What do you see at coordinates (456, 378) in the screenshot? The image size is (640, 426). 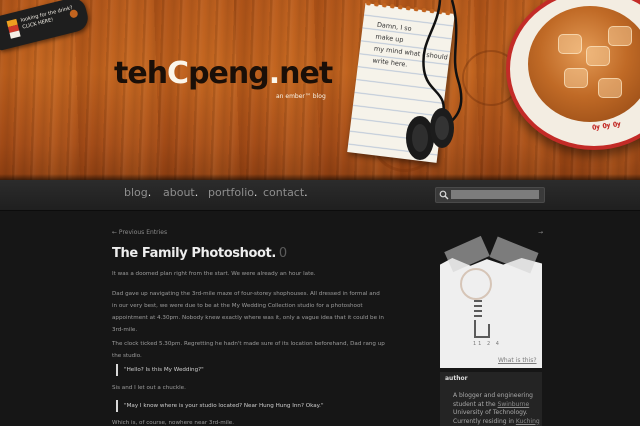 I see `author-heading: author` at bounding box center [456, 378].